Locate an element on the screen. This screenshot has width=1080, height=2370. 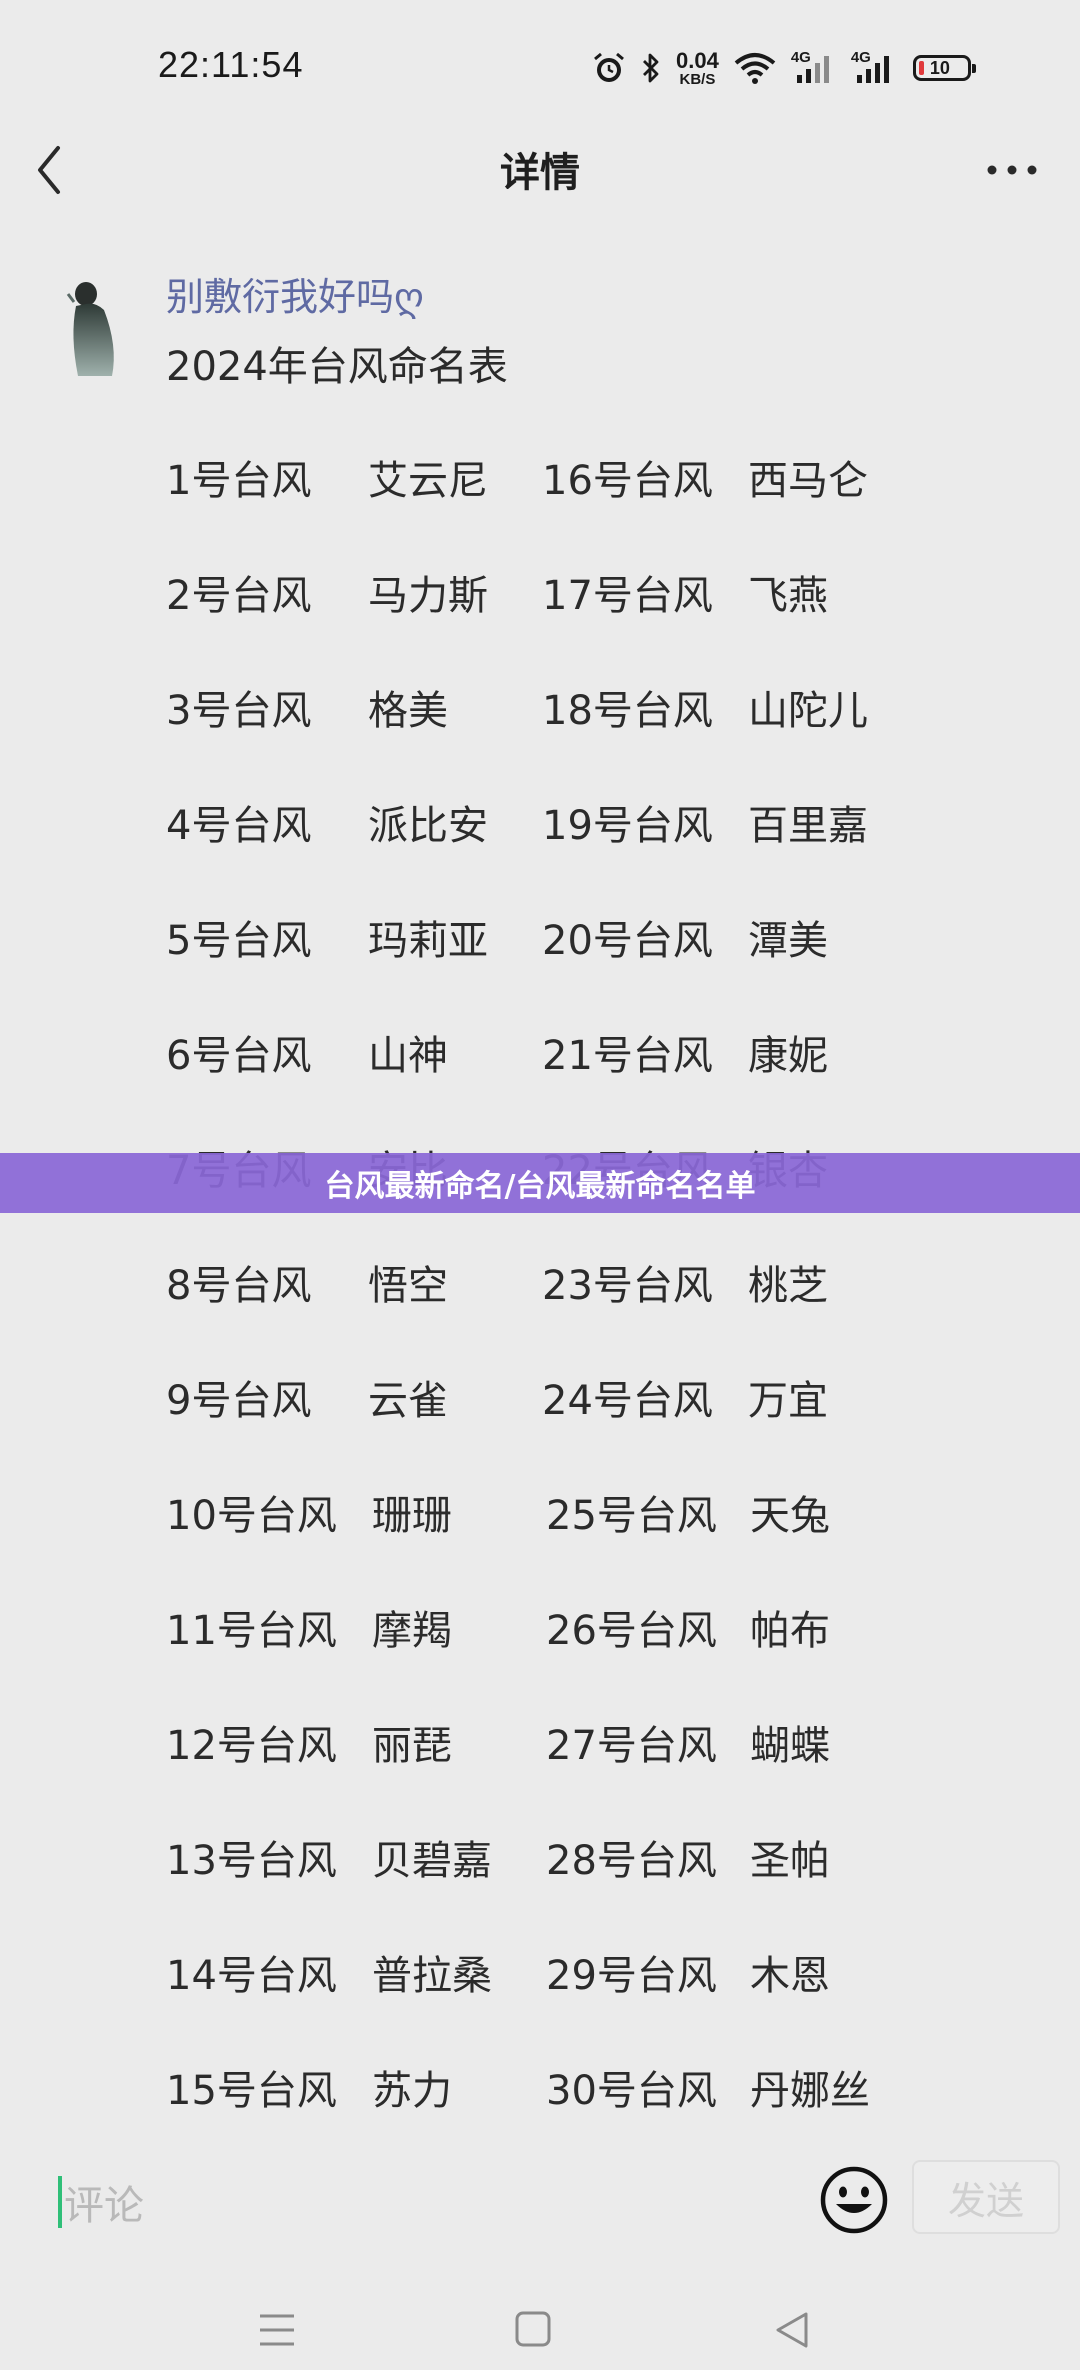
typhoon-name: 万宜 is located at coordinates (788, 1401).